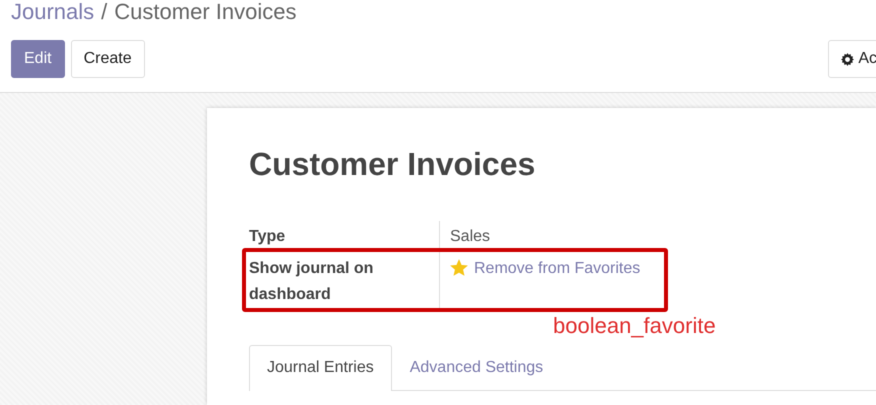  Describe the element at coordinates (392, 164) in the screenshot. I see `record-title: Customer Invoices` at that location.